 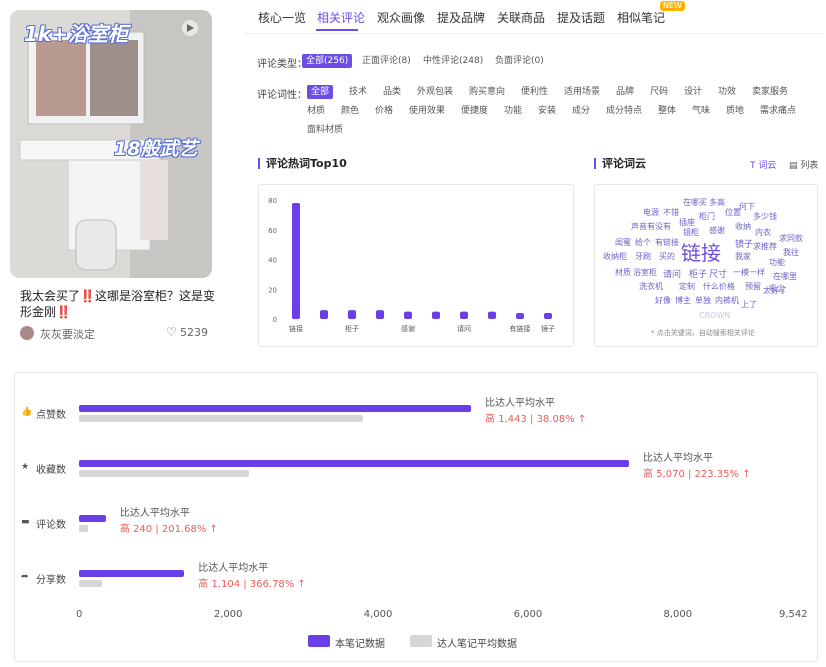 What do you see at coordinates (687, 286) in the screenshot?
I see `wordcloud-word: 定制` at bounding box center [687, 286].